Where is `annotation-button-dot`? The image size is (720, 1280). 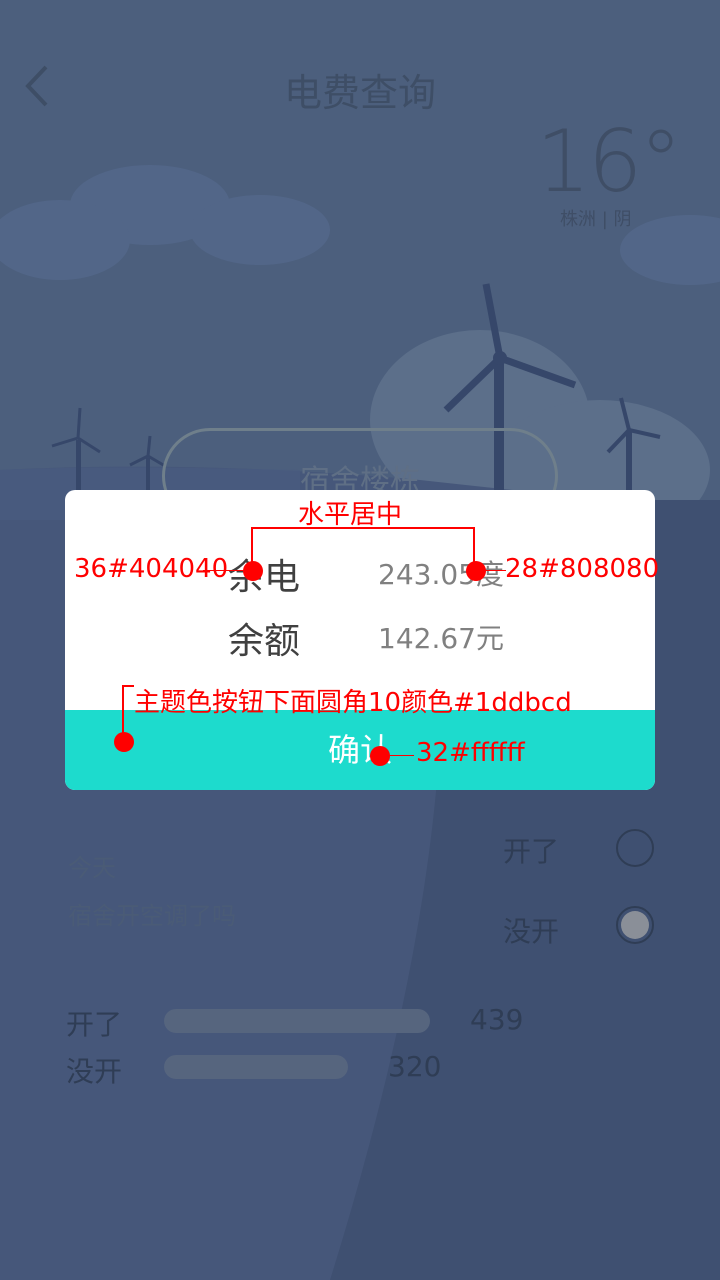
annotation-button-dot is located at coordinates (124, 742).